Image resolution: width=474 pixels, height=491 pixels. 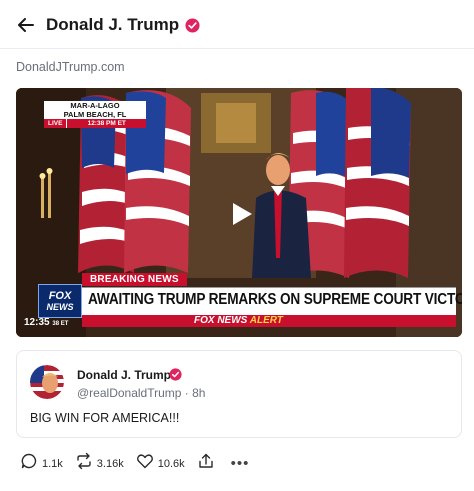 What do you see at coordinates (134, 463) in the screenshot?
I see `post-actions: 1.1k 3.16k 10.6k •••` at bounding box center [134, 463].